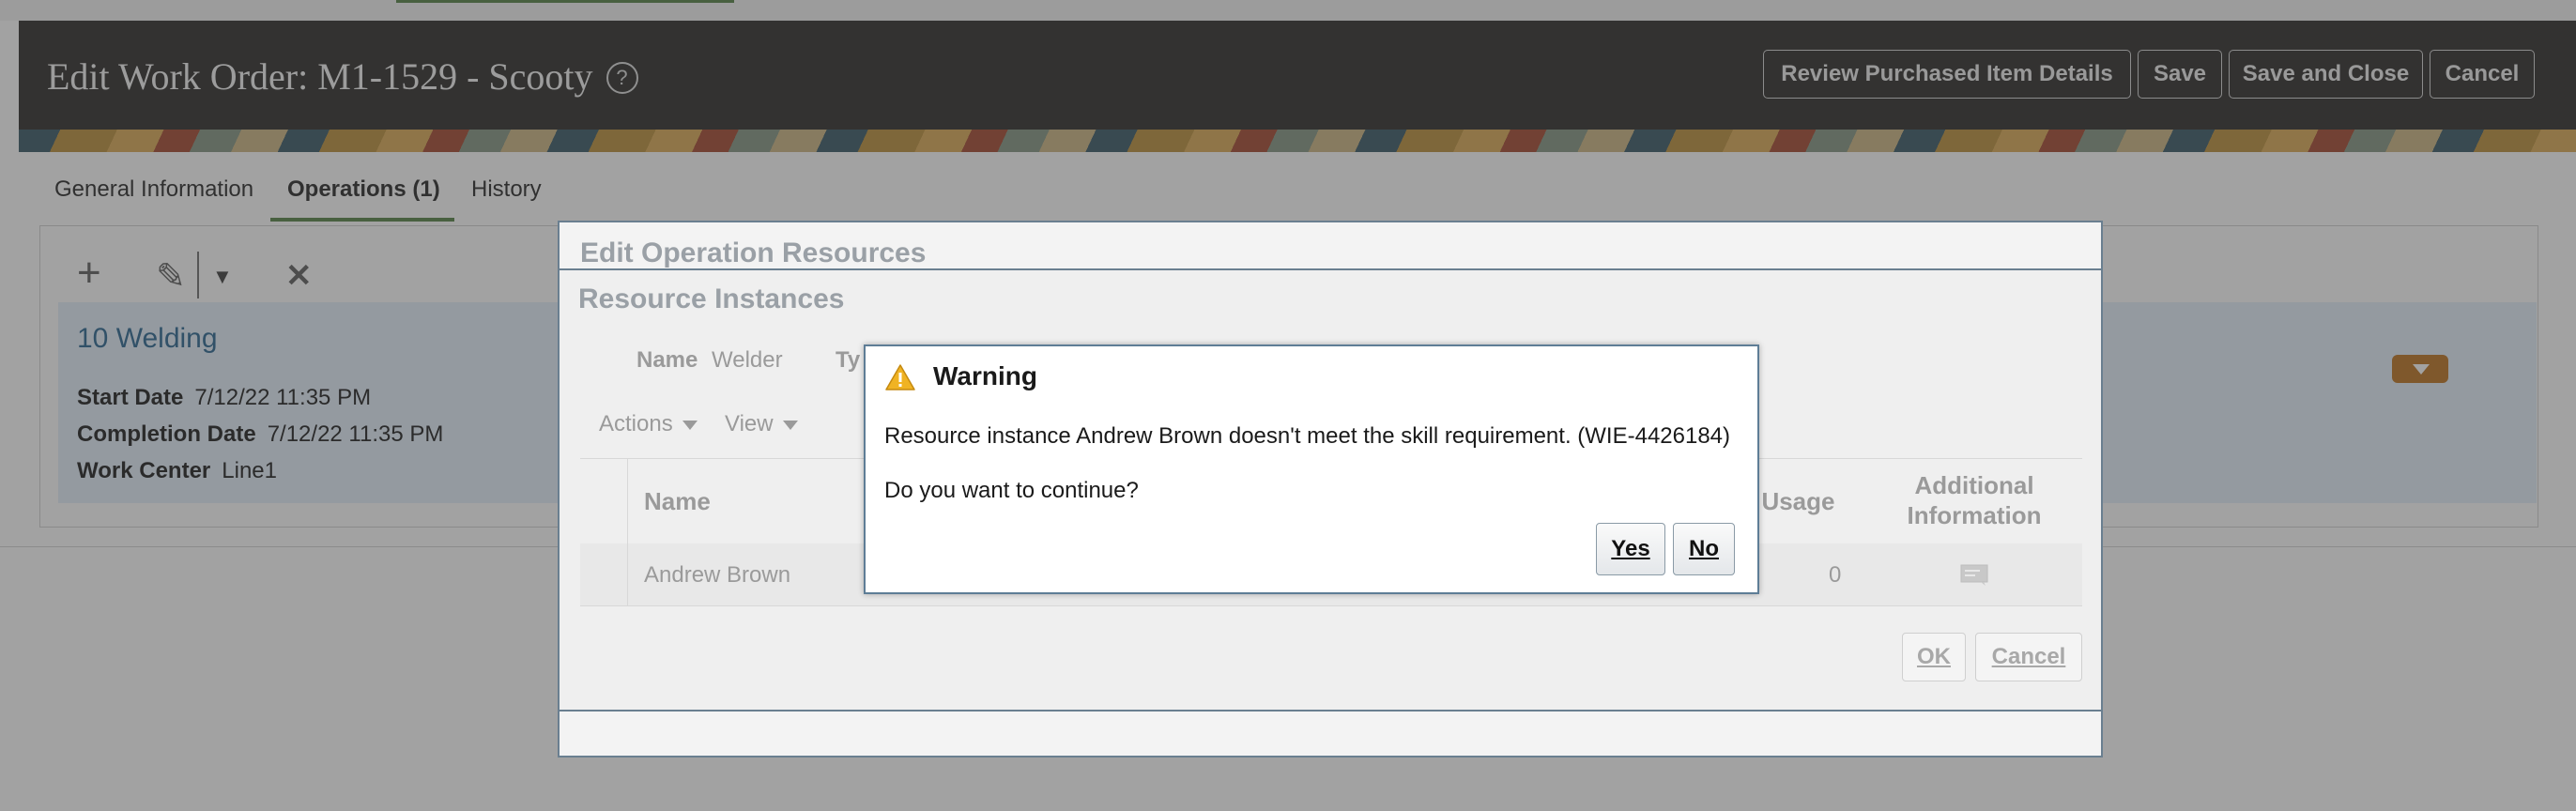 Image resolution: width=2576 pixels, height=811 pixels. What do you see at coordinates (747, 360) in the screenshot?
I see `name-value: Welder` at bounding box center [747, 360].